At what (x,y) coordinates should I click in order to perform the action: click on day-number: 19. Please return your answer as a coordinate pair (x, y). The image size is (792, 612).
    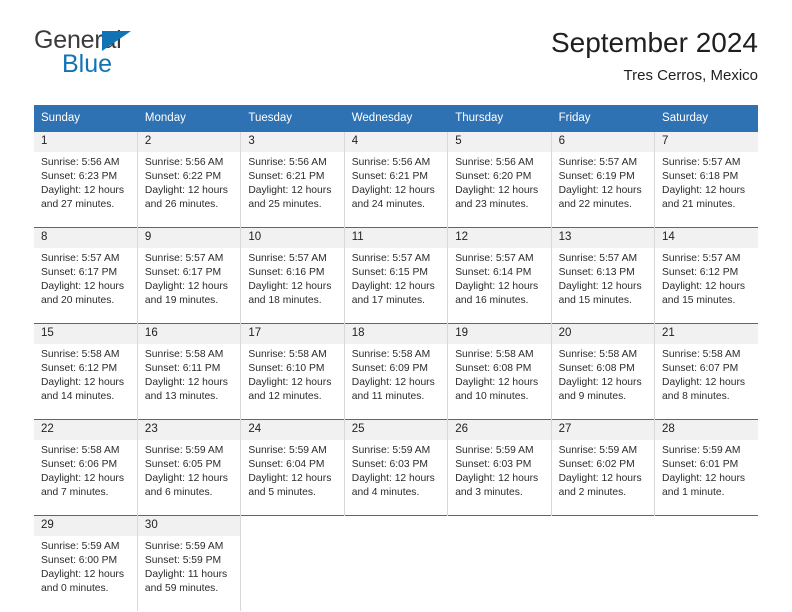
    Looking at the image, I should click on (499, 333).